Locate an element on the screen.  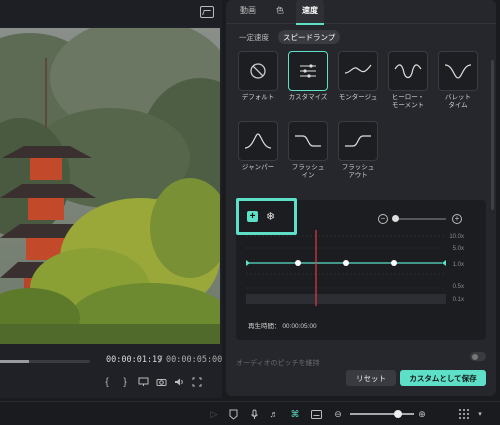
zoom-slider-handle is located at coordinates (395, 218).